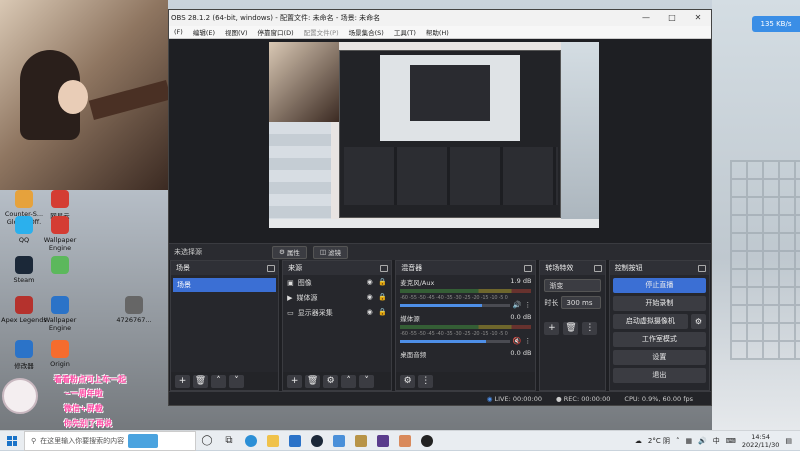  Describe the element at coordinates (295, 441) in the screenshot. I see `mail-icon` at that location.